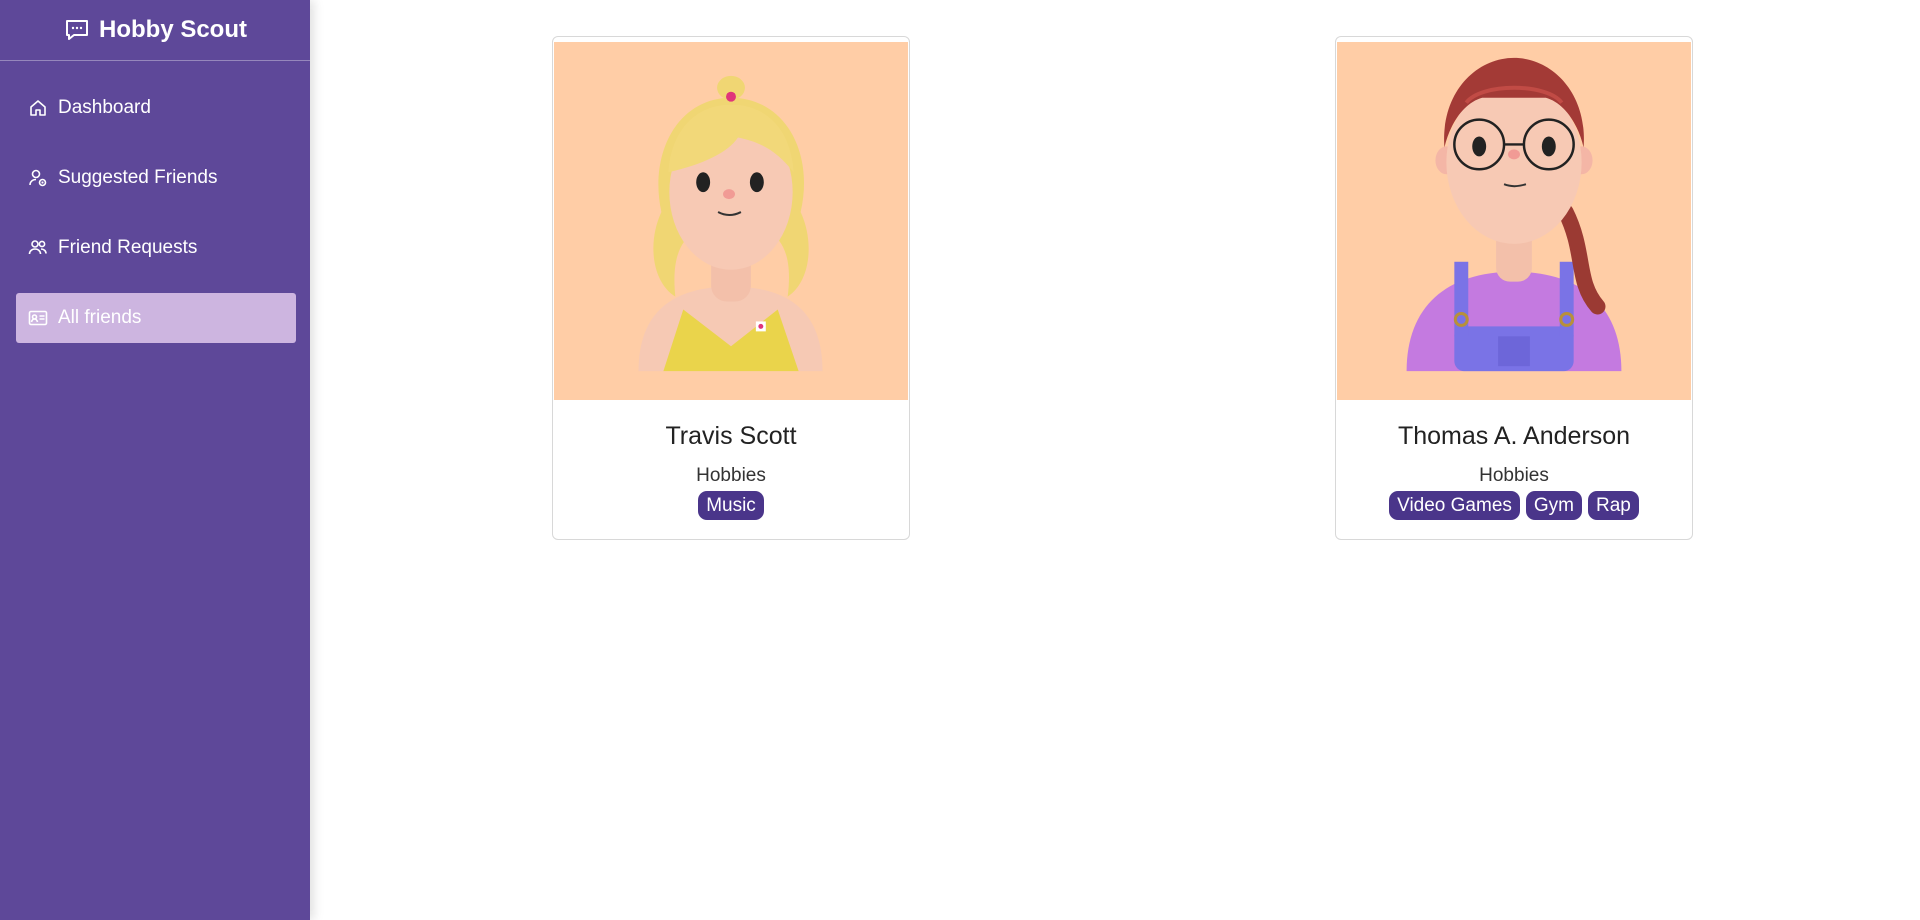  I want to click on brand: Hobby Scout, so click(155, 30).